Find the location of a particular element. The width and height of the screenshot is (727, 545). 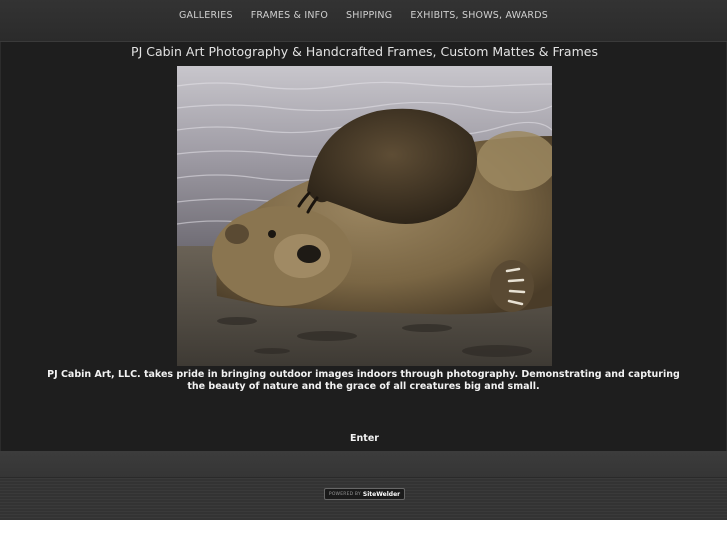

nav-exhibits-shows-awards: EXHIBITS, SHOWS, AWARDS is located at coordinates (479, 10).